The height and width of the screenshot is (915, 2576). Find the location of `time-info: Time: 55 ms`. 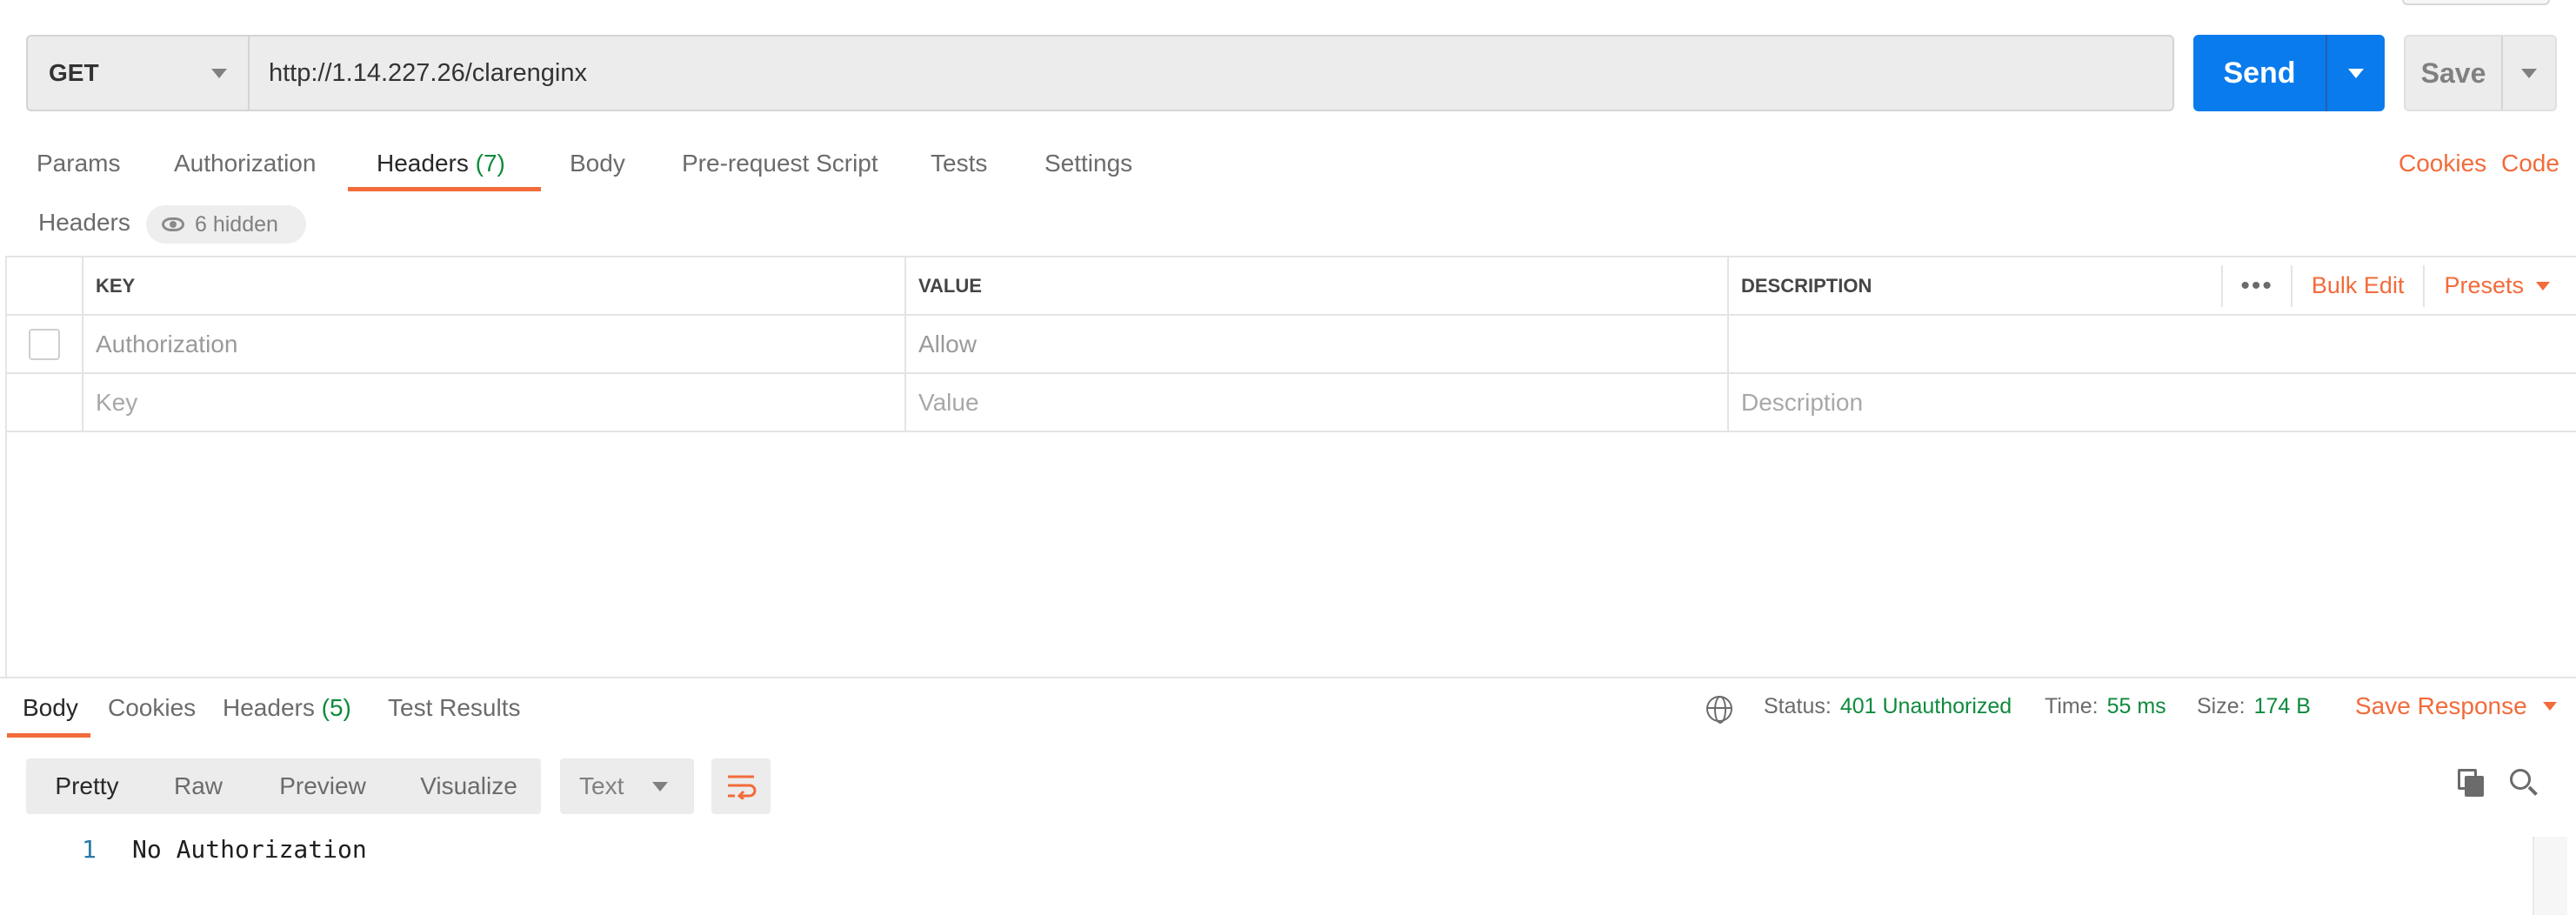

time-info: Time: 55 ms is located at coordinates (2105, 706).